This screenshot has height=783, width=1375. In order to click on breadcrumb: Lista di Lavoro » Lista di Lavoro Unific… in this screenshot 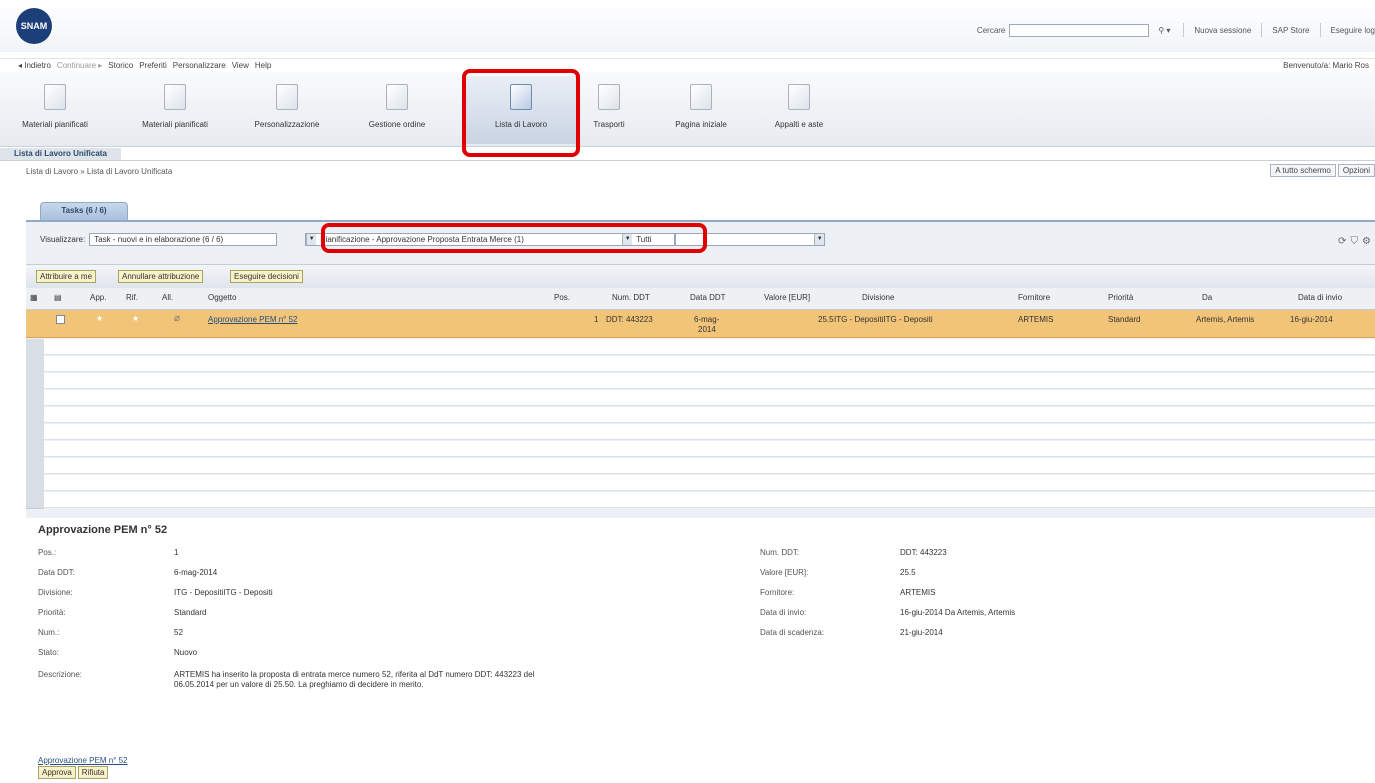, I will do `click(99, 171)`.